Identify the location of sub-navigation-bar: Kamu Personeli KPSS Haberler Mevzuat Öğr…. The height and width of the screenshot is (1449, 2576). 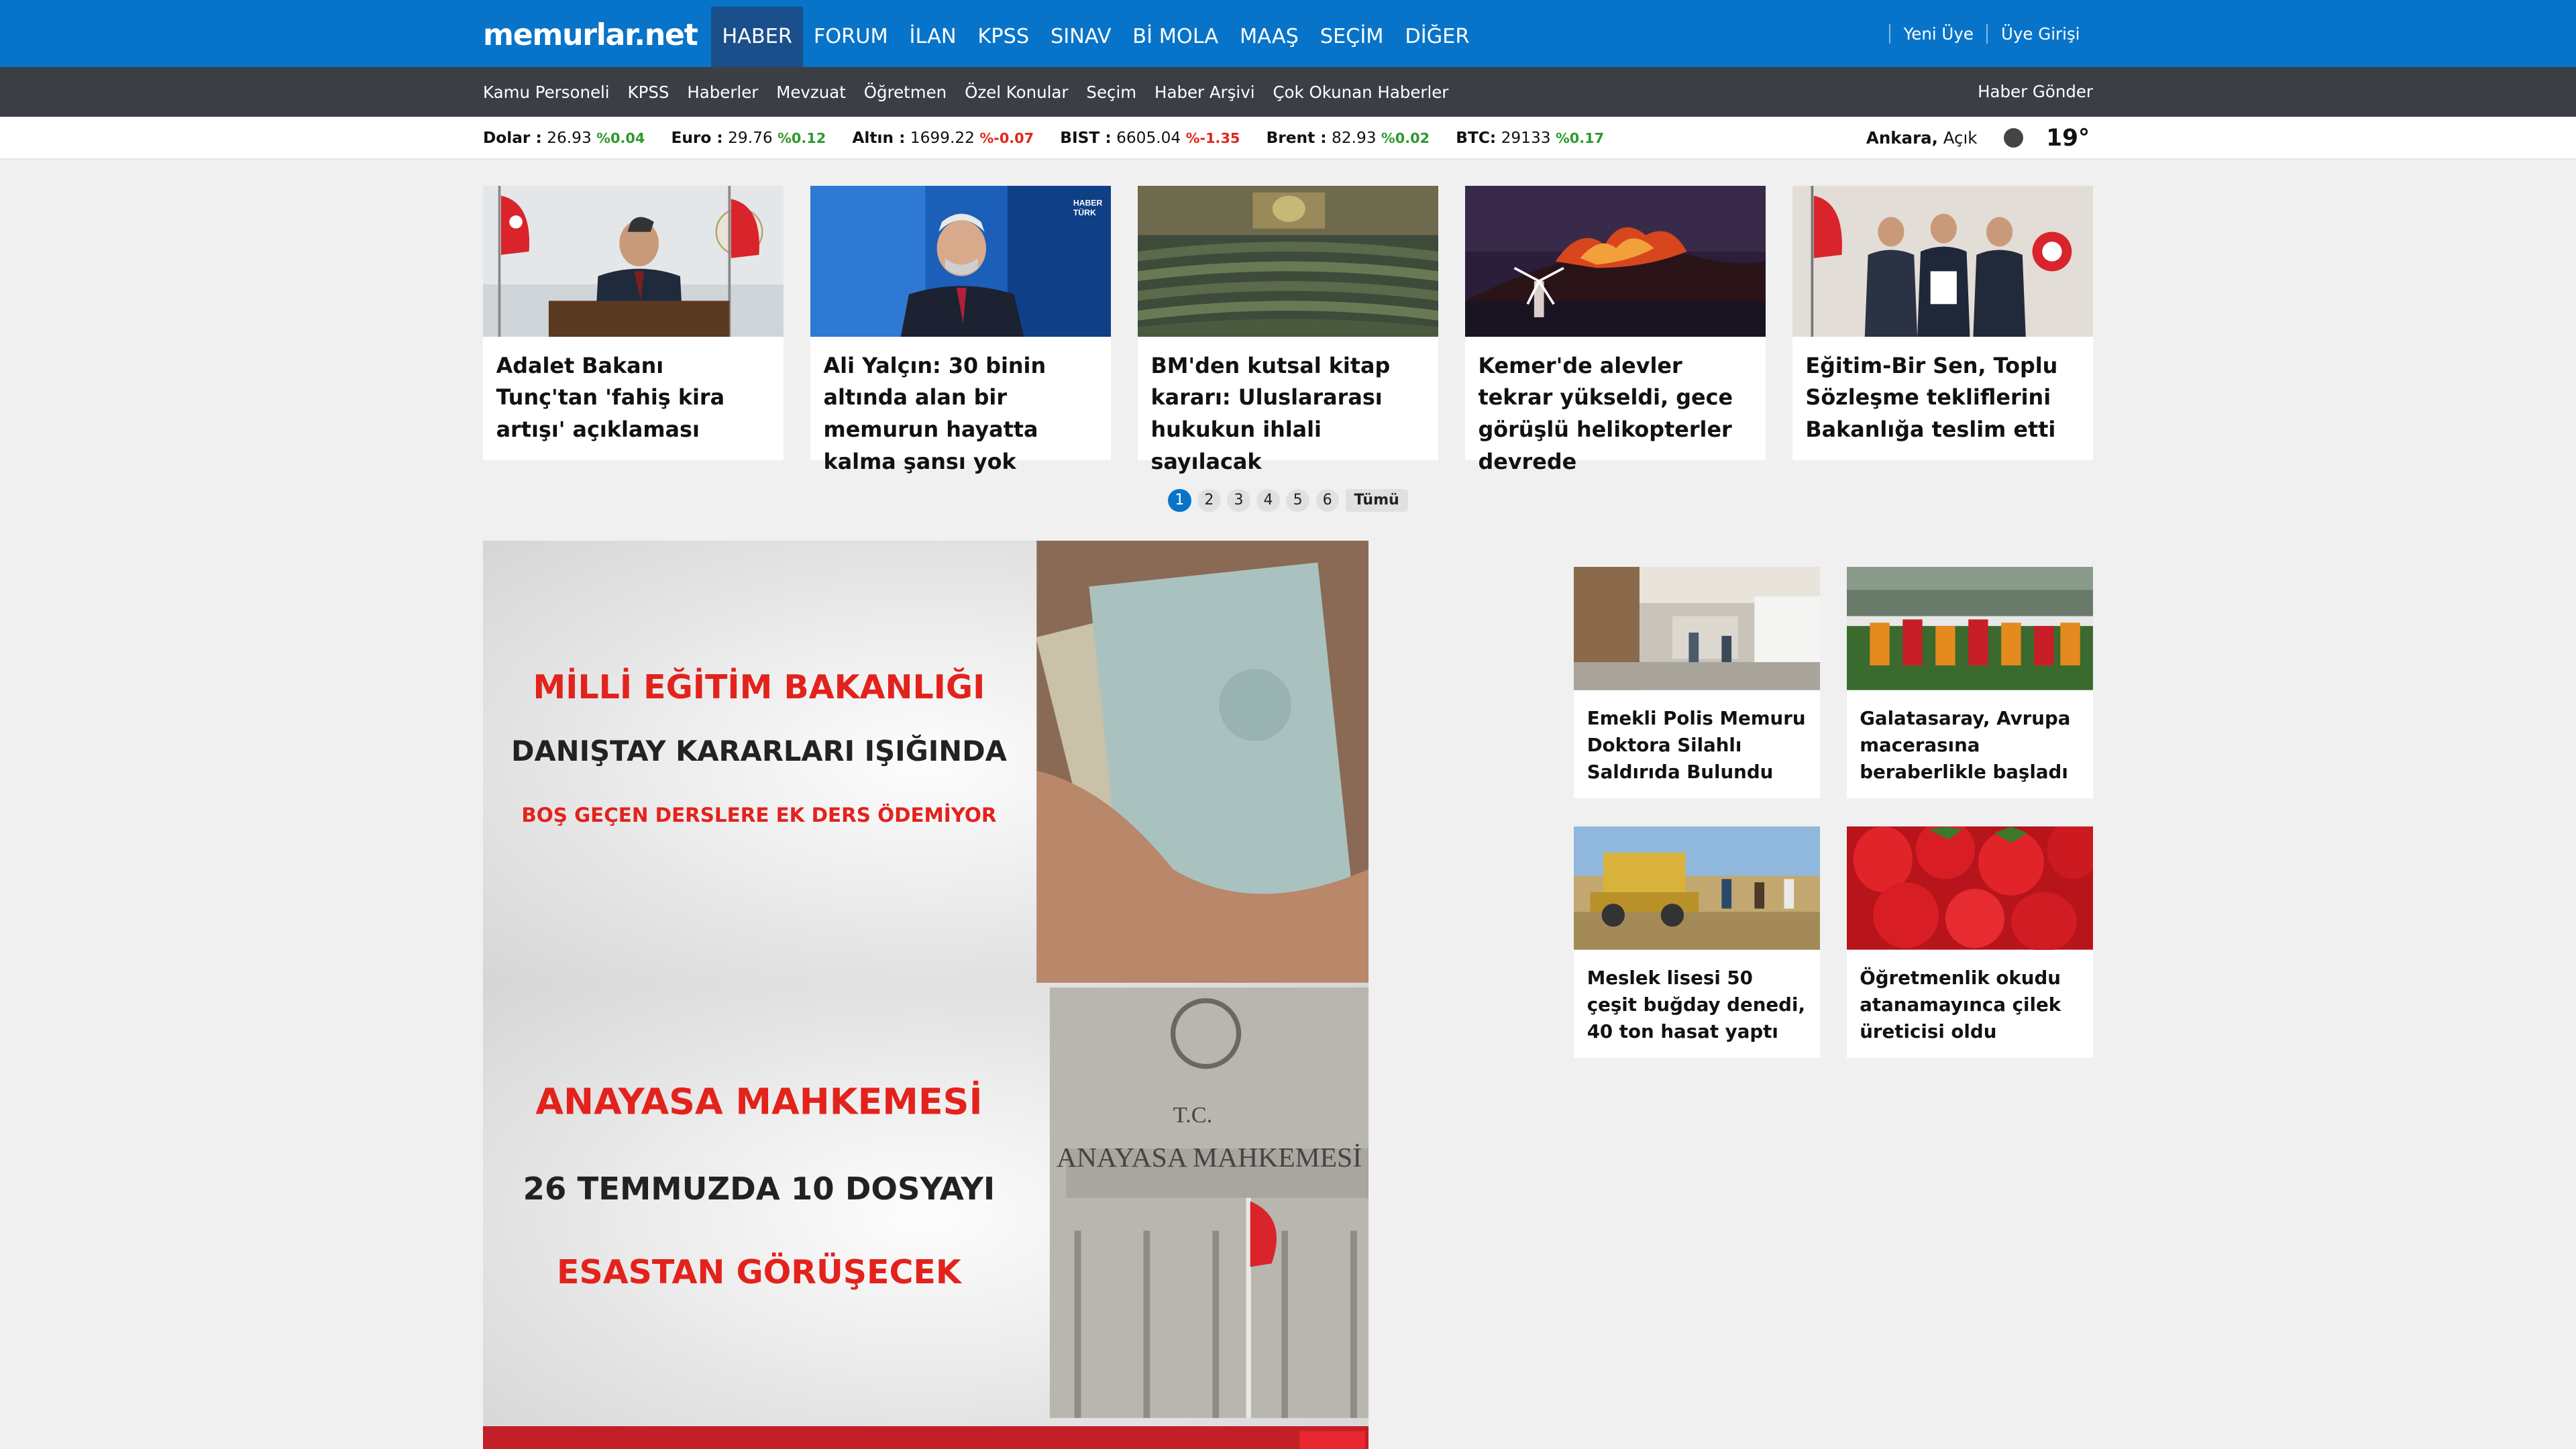
(1288, 92).